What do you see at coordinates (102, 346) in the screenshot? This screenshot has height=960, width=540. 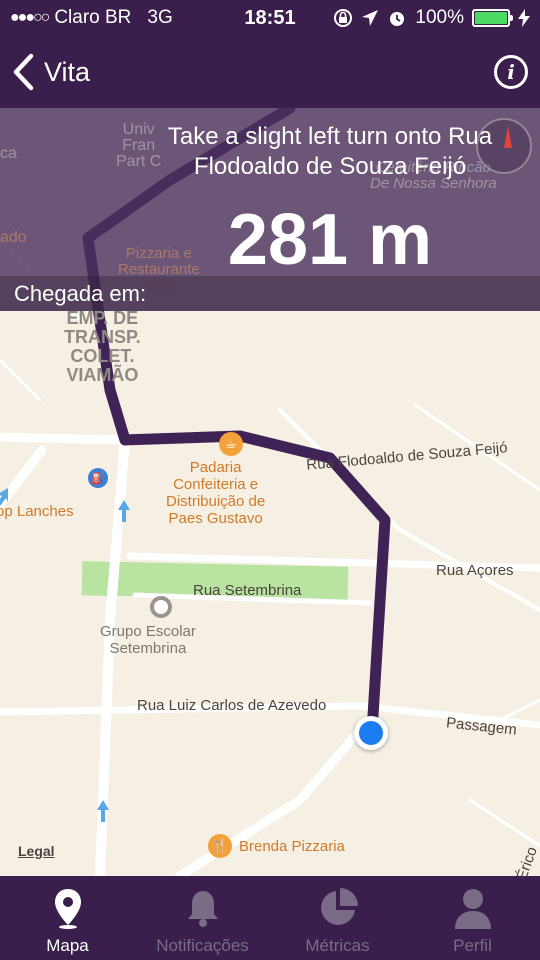 I see `poi-label-emp-transp: EMP. DE TRANSP. COLET. VIAMÃO` at bounding box center [102, 346].